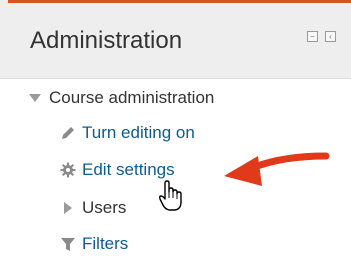  I want to click on tree-node-users: Users, so click(93, 208).